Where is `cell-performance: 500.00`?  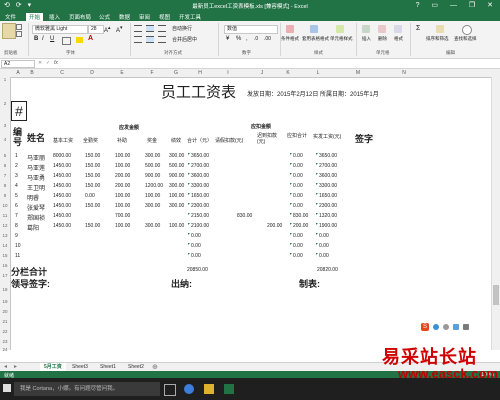 cell-performance: 500.00 is located at coordinates (176, 166).